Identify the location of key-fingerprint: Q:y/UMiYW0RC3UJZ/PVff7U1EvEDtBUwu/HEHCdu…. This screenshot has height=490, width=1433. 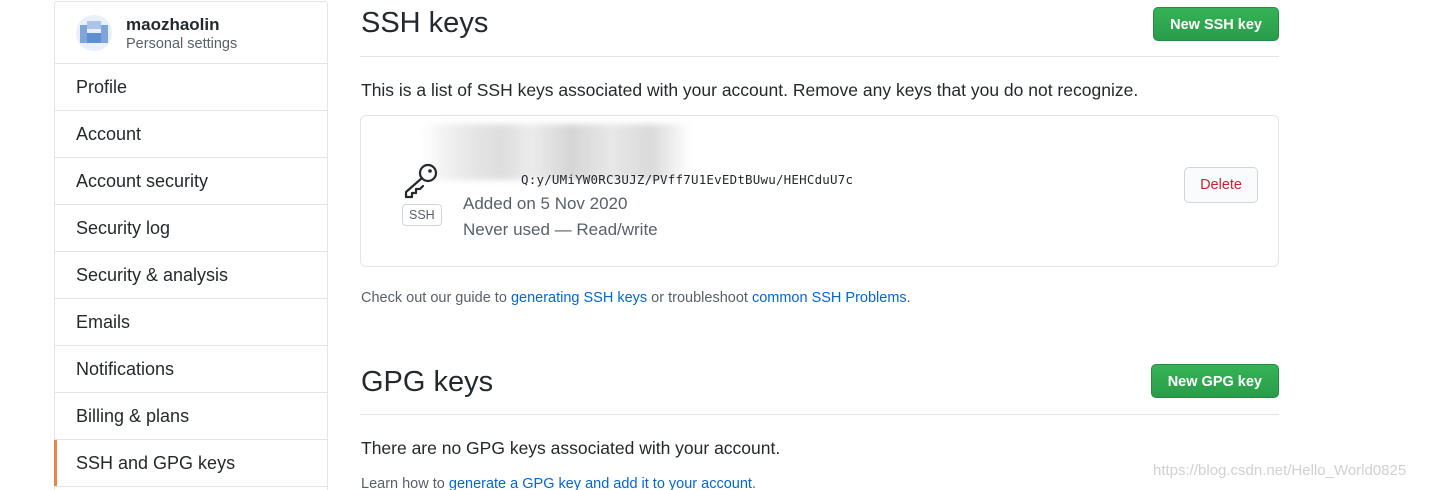
(687, 179).